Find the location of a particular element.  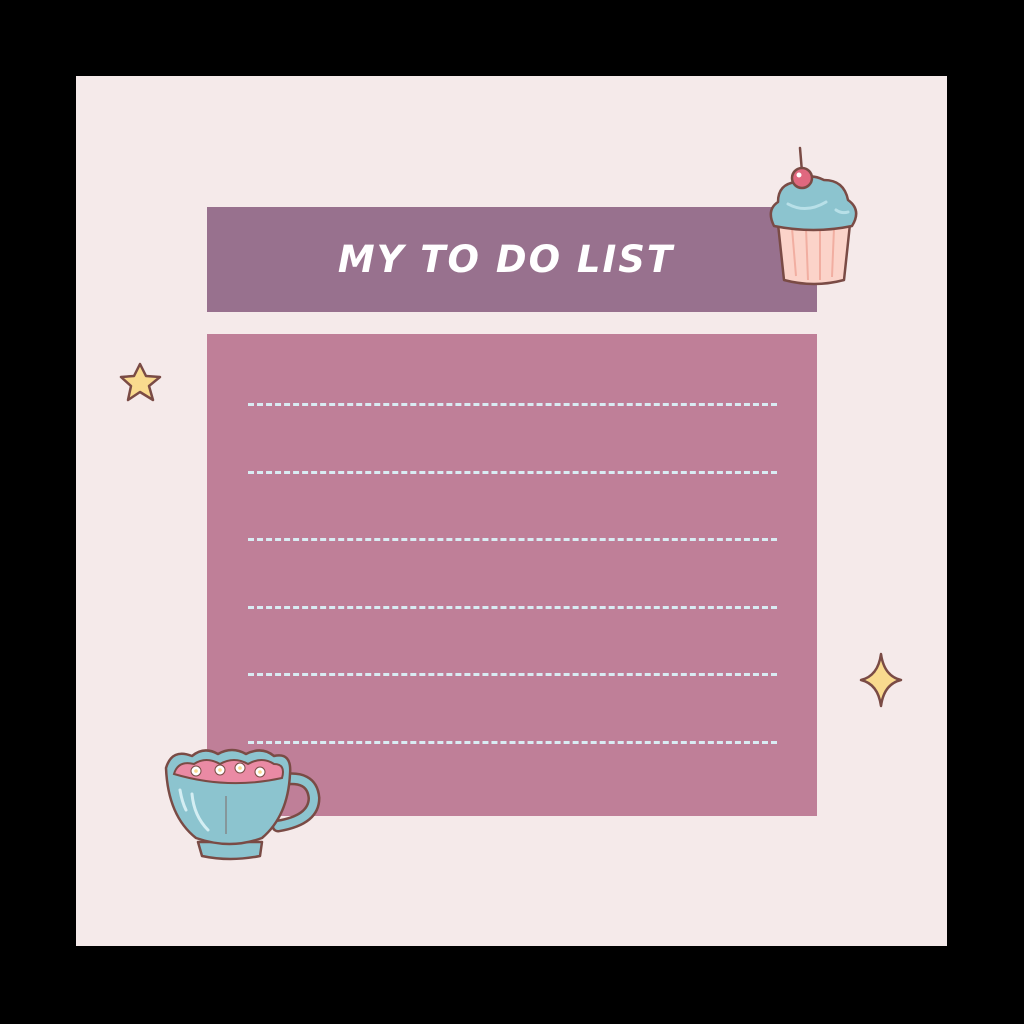

sparkle-icon is located at coordinates (881, 680).